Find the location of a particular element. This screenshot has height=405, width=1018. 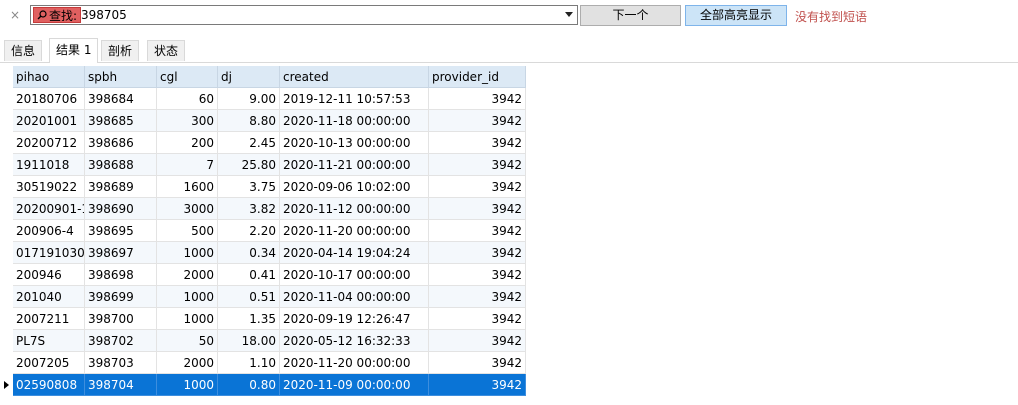

cell-created: 2020-11-21 00:00:00 is located at coordinates (354, 165).